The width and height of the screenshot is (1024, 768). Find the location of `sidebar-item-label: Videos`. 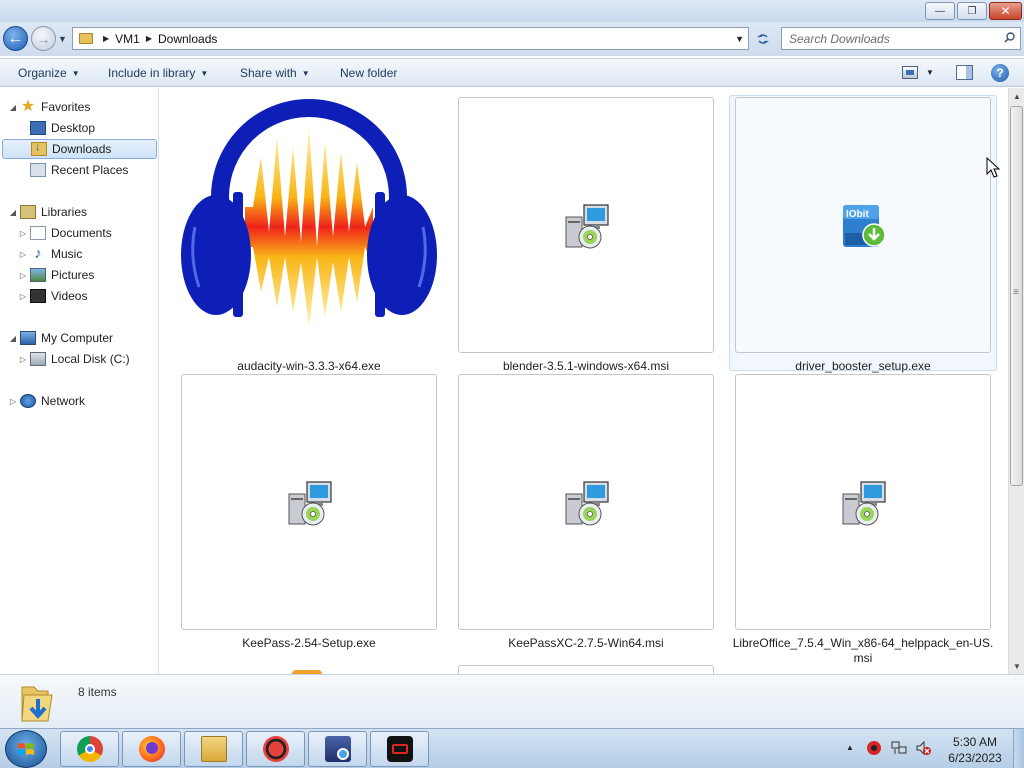

sidebar-item-label: Videos is located at coordinates (69, 296).